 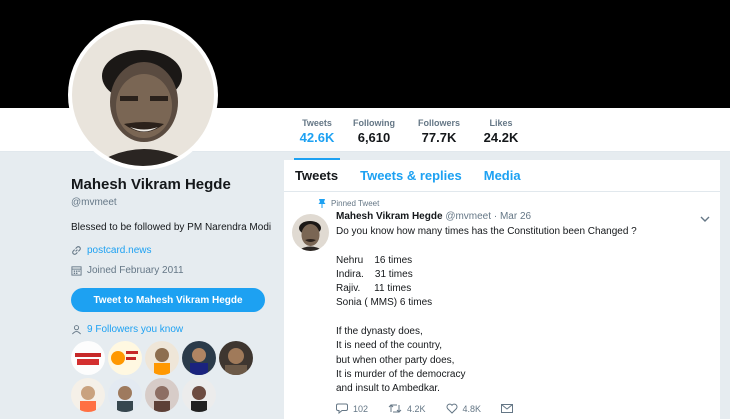 I want to click on stat-label: Tweets, so click(x=317, y=123).